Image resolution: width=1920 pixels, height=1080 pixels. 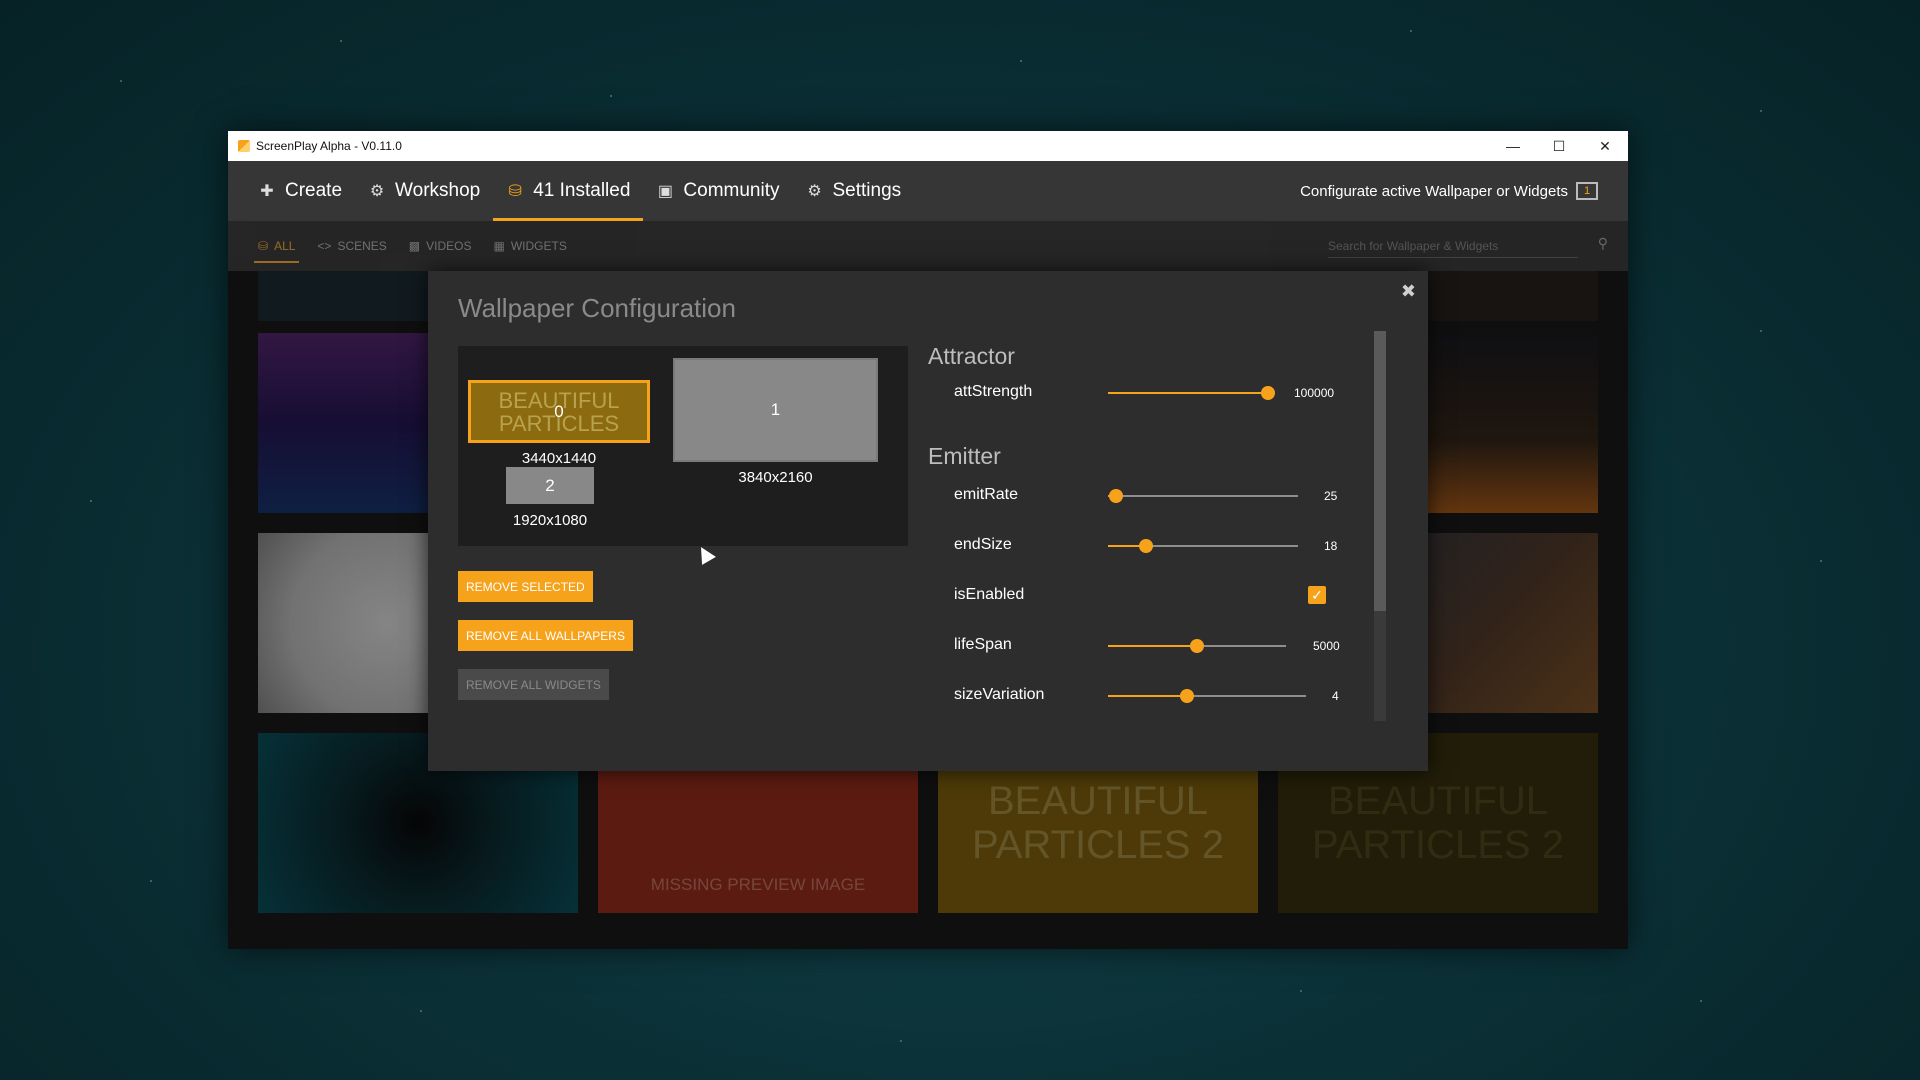 I want to click on nav-settings: ⚙ Settings, so click(x=853, y=191).